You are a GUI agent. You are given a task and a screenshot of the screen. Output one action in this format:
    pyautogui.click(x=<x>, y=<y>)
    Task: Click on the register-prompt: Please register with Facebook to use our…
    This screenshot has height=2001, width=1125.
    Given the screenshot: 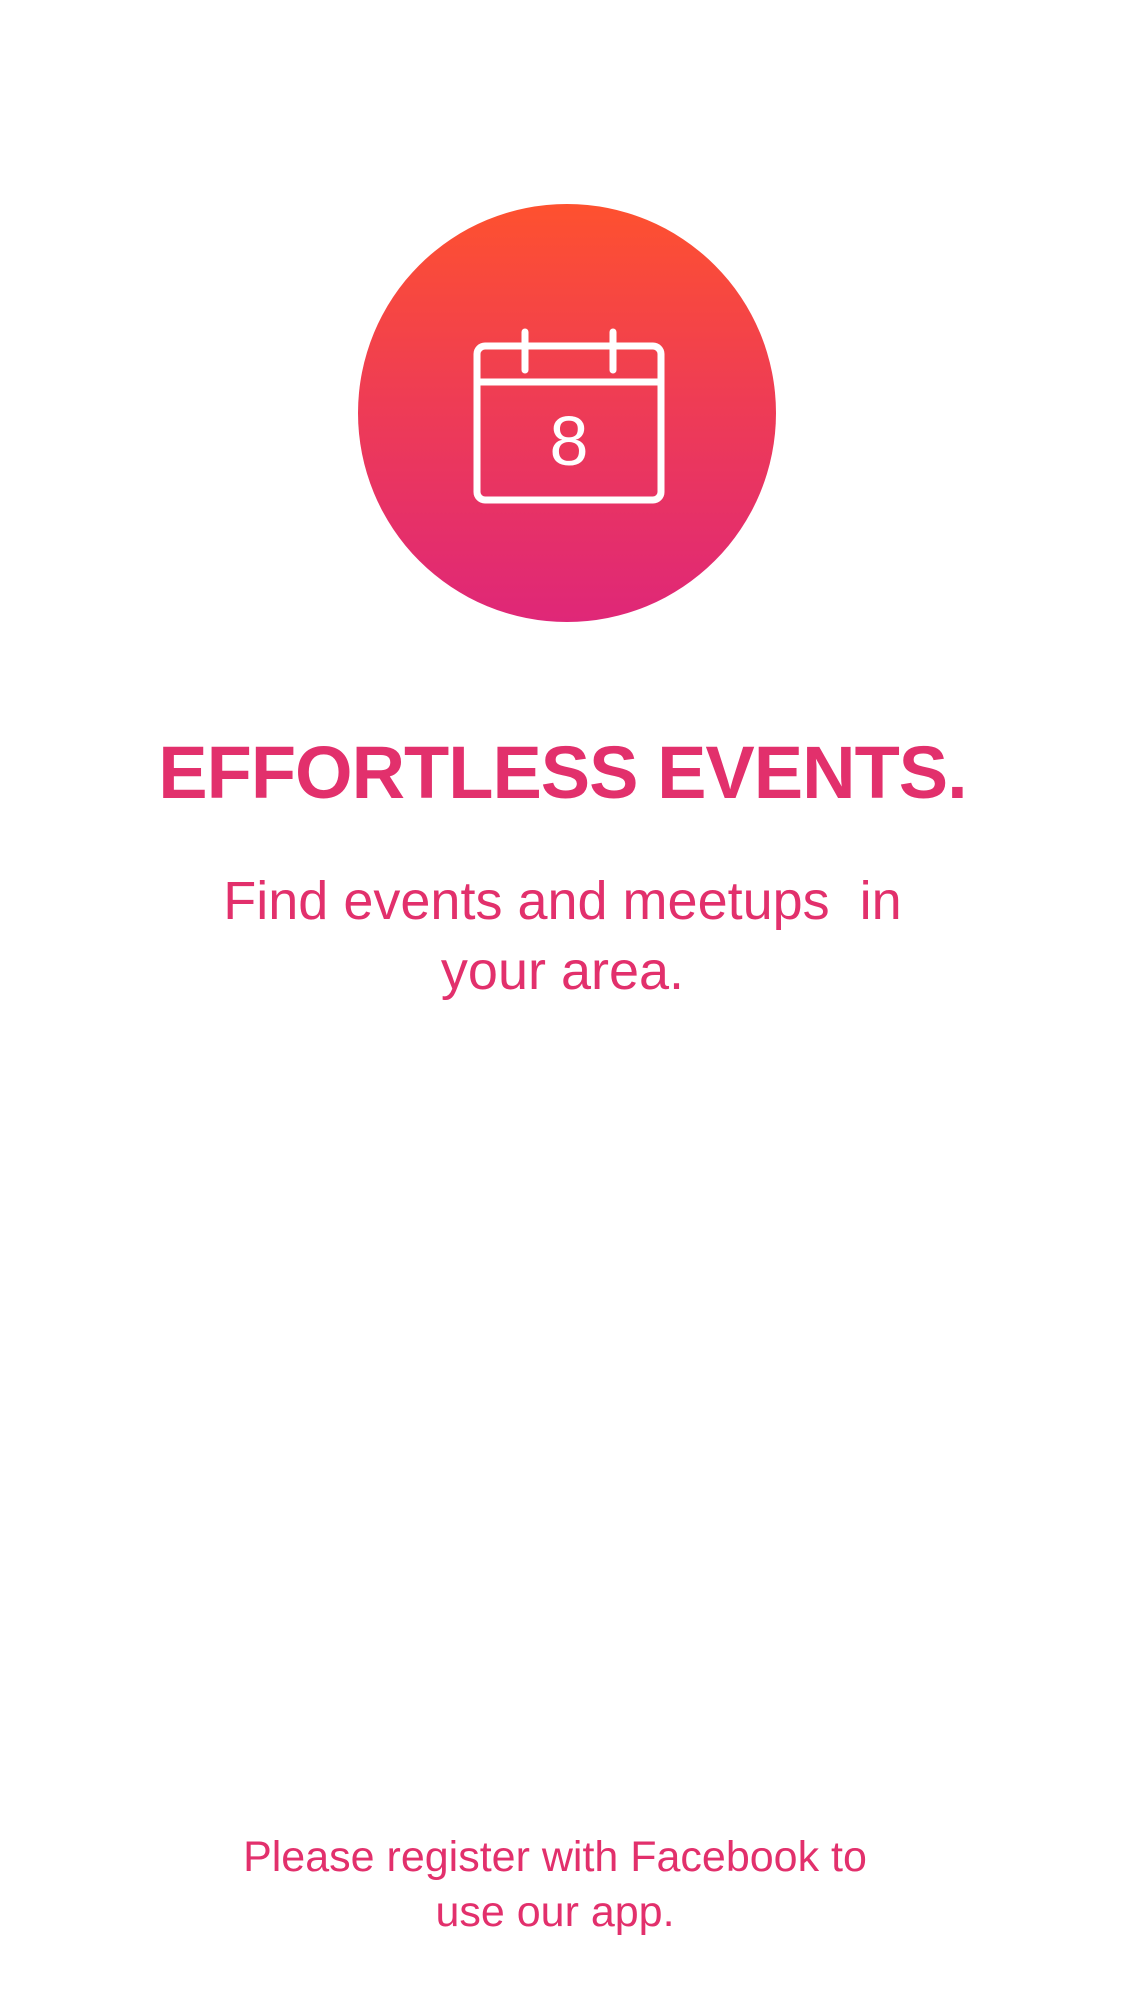 What is the action you would take?
    pyautogui.click(x=555, y=1884)
    